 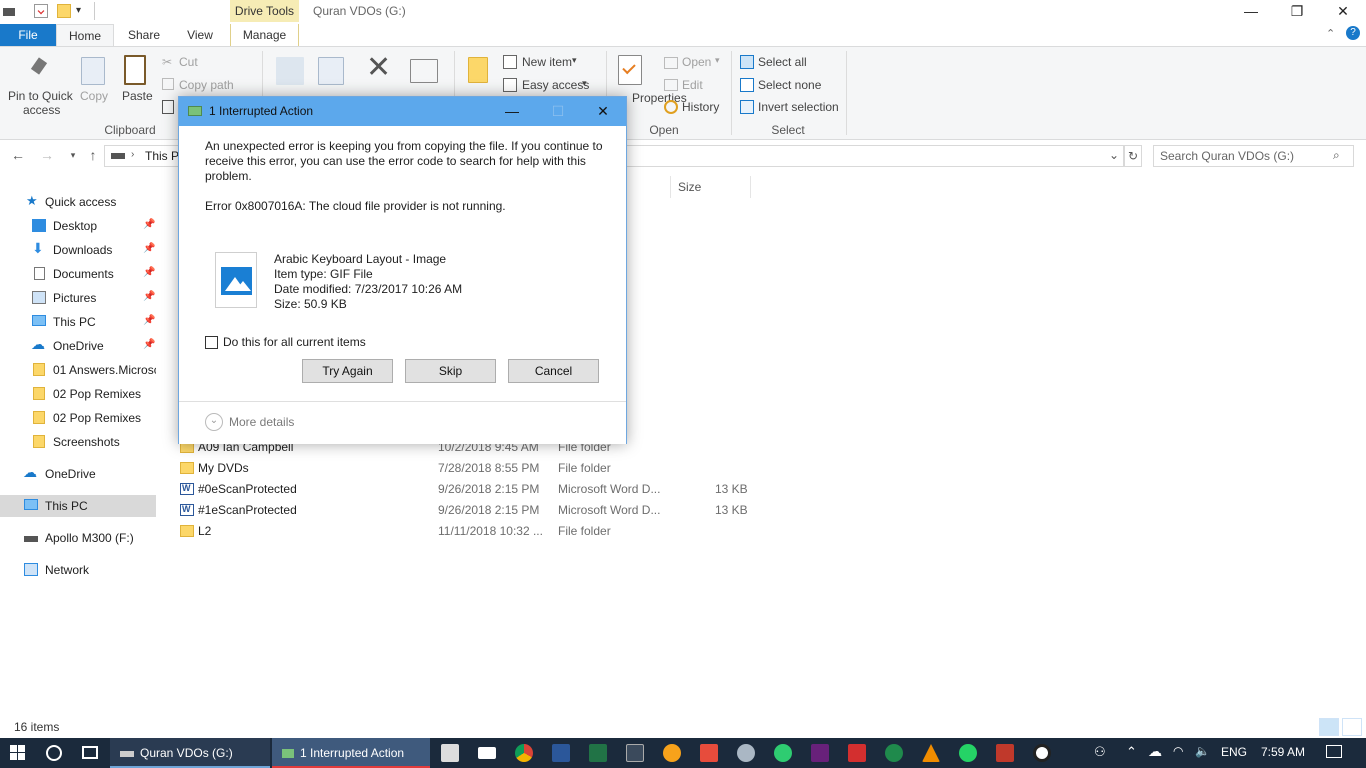 What do you see at coordinates (717, 60) in the screenshot?
I see `open-dropdown-icon: ▾` at bounding box center [717, 60].